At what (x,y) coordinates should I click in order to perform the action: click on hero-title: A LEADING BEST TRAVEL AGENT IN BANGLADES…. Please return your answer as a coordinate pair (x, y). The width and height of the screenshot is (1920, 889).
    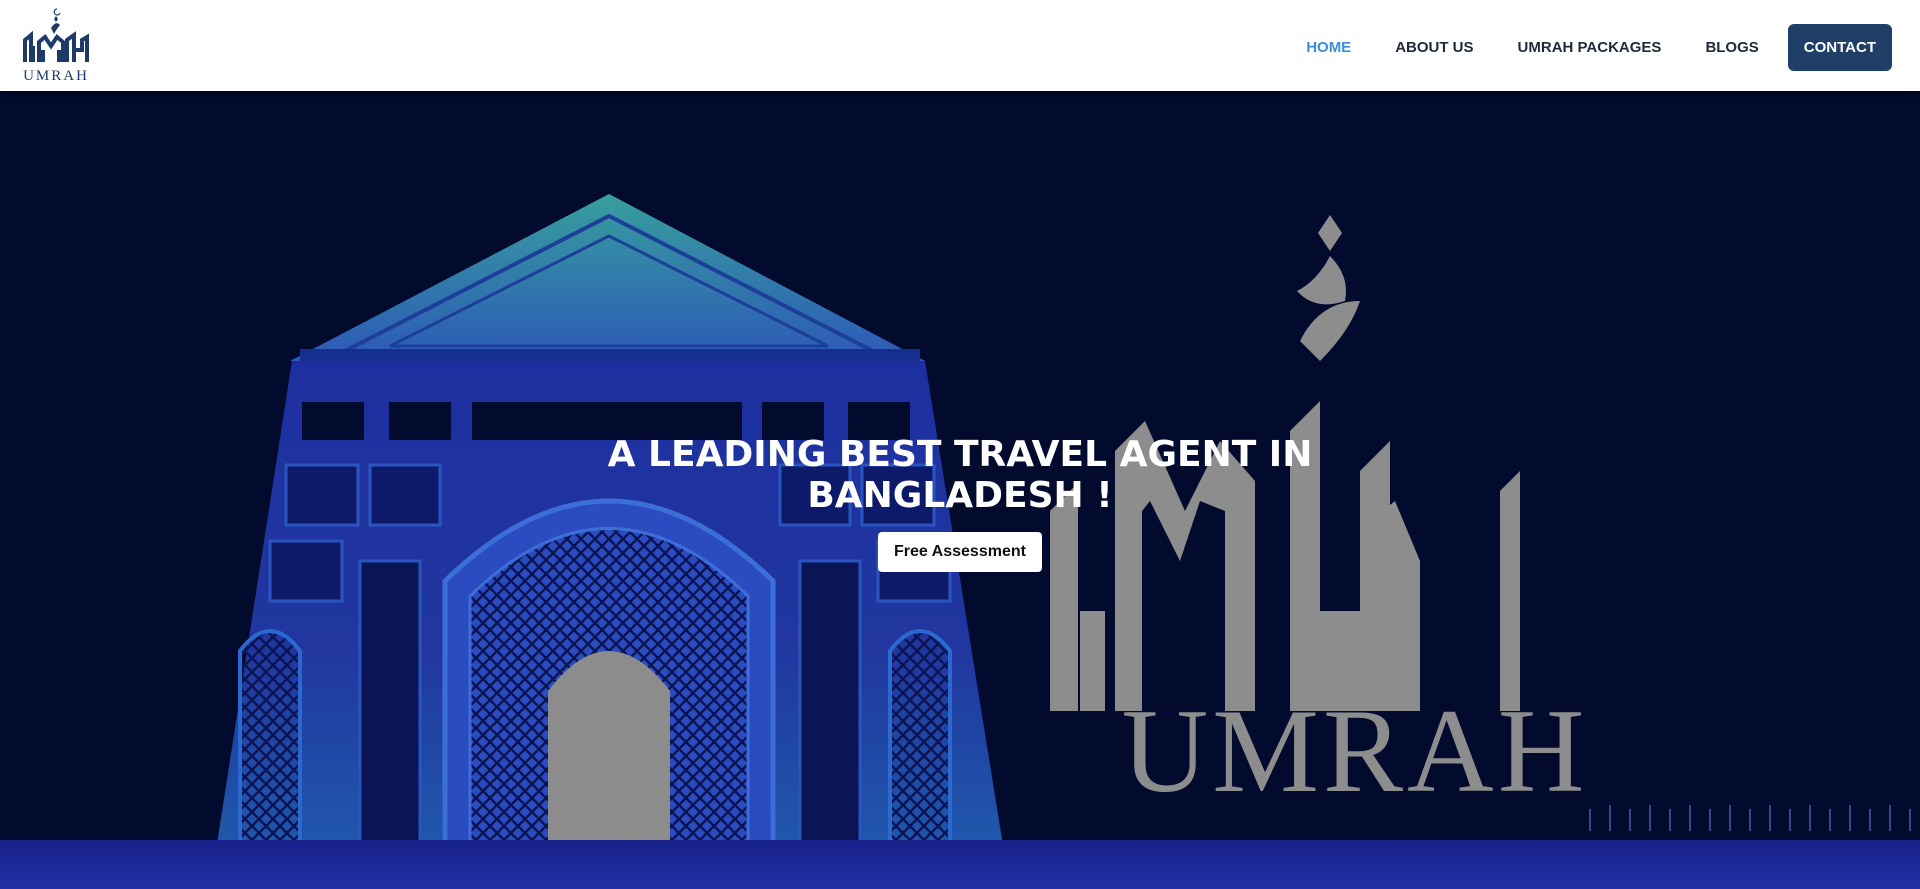
    Looking at the image, I should click on (960, 475).